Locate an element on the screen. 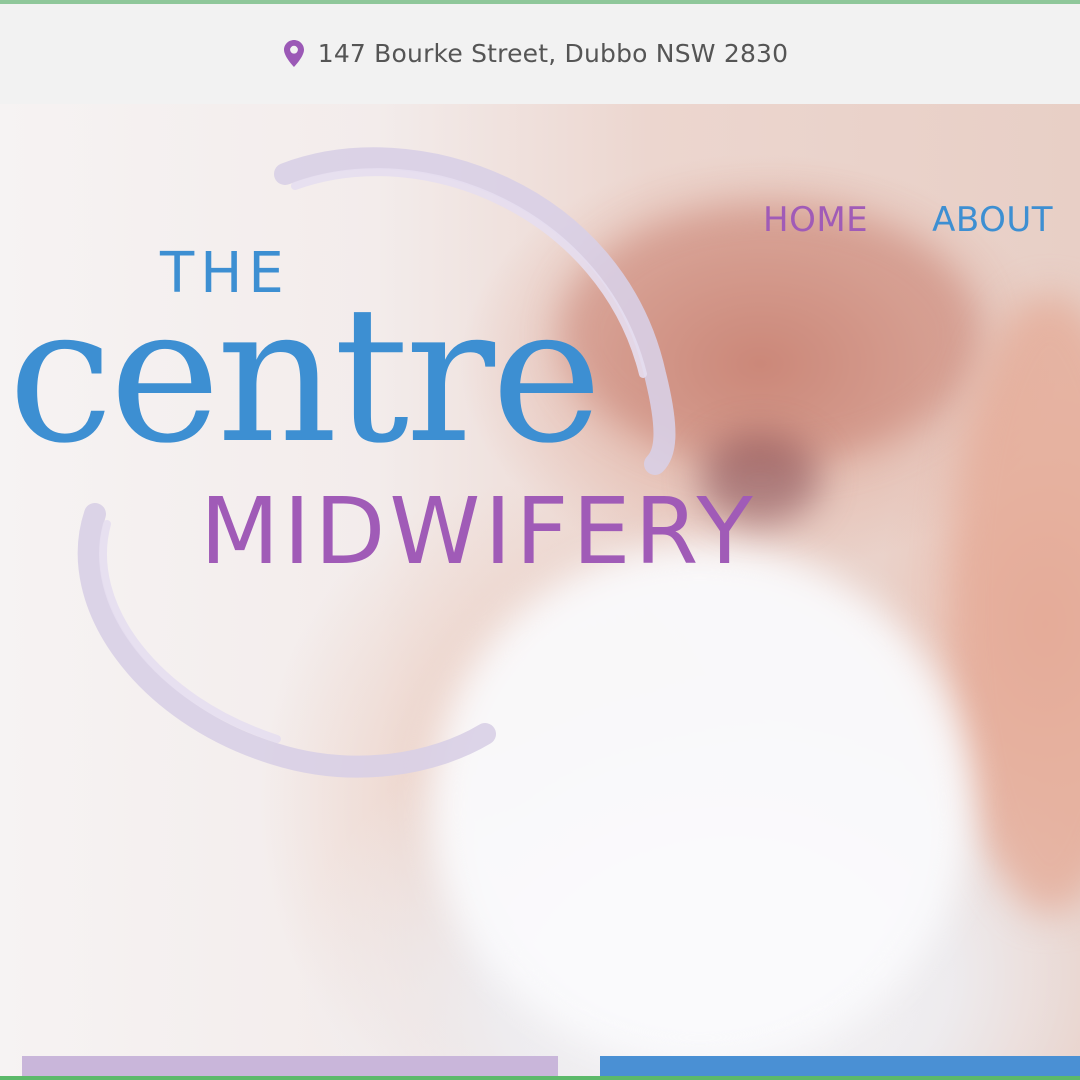  hero-photo-blur-fist is located at coordinates (1015, 604).